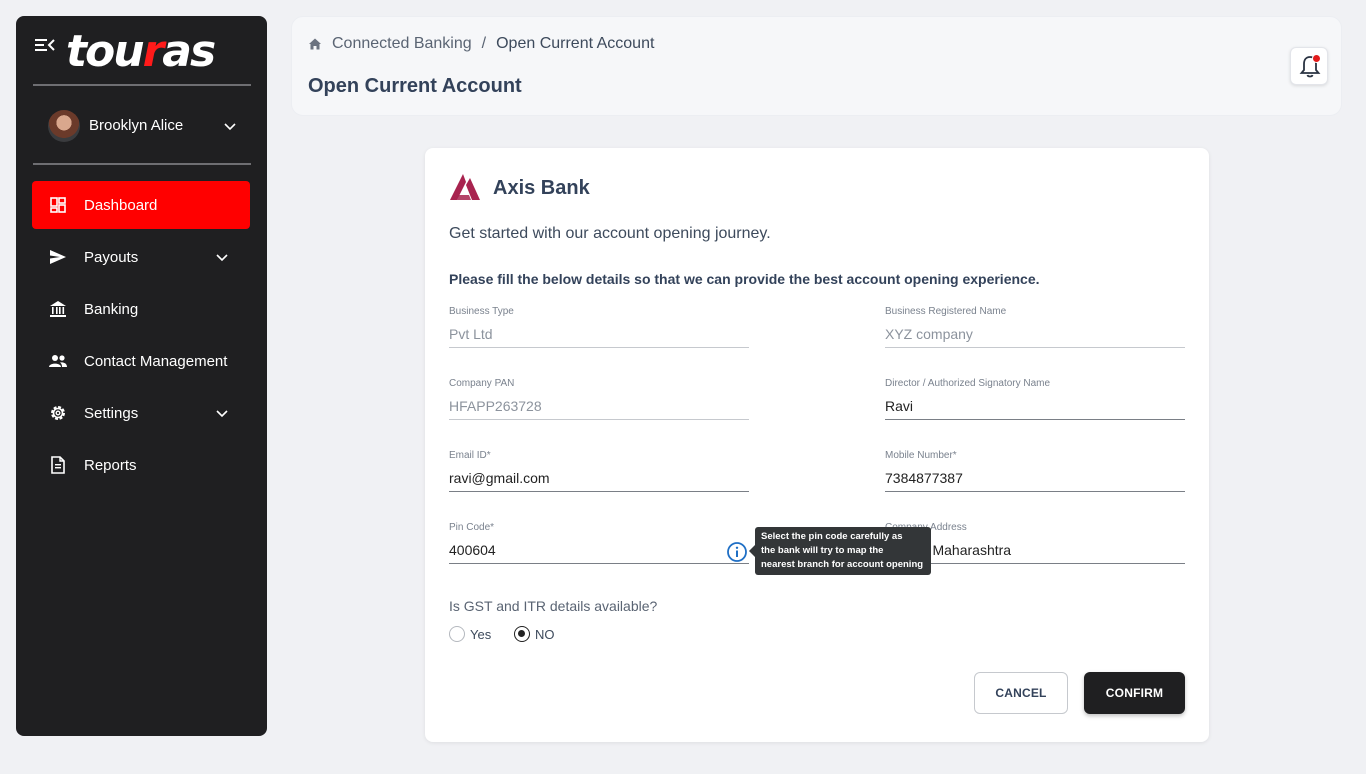 This screenshot has height=774, width=1366. I want to click on radio-no: NO, so click(534, 634).